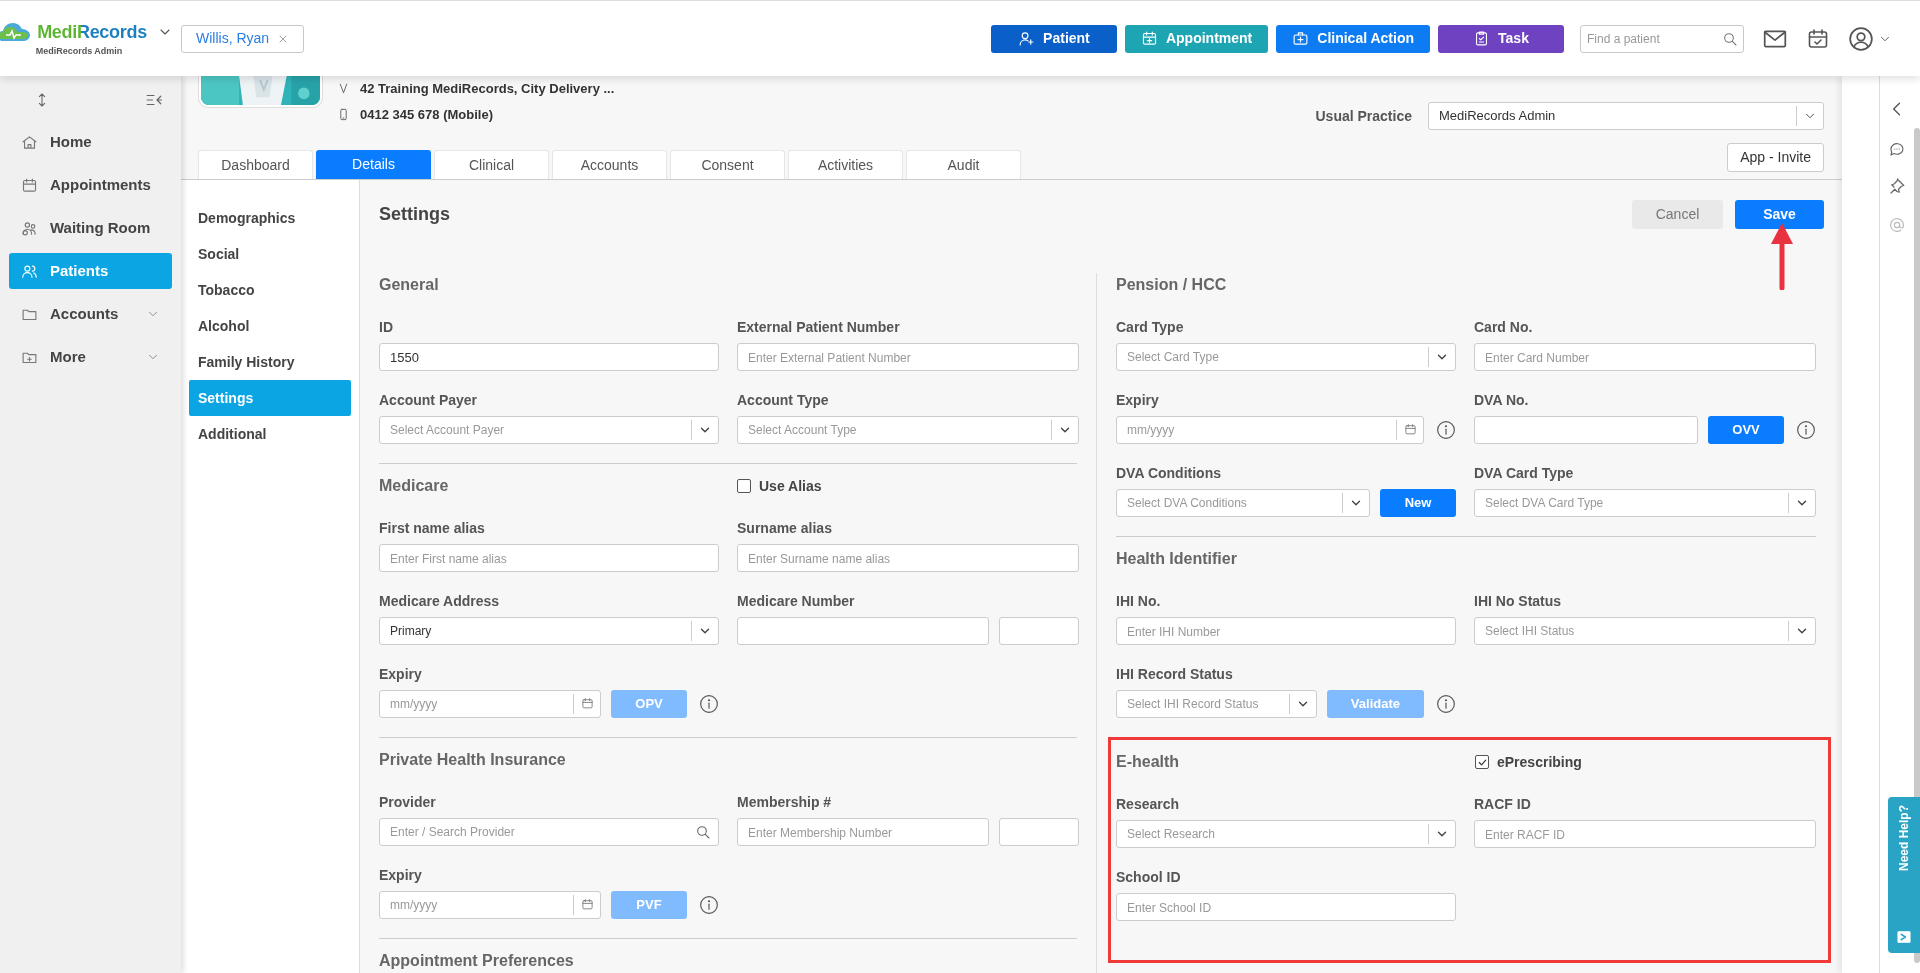  I want to click on field-label: Card No., so click(1504, 327).